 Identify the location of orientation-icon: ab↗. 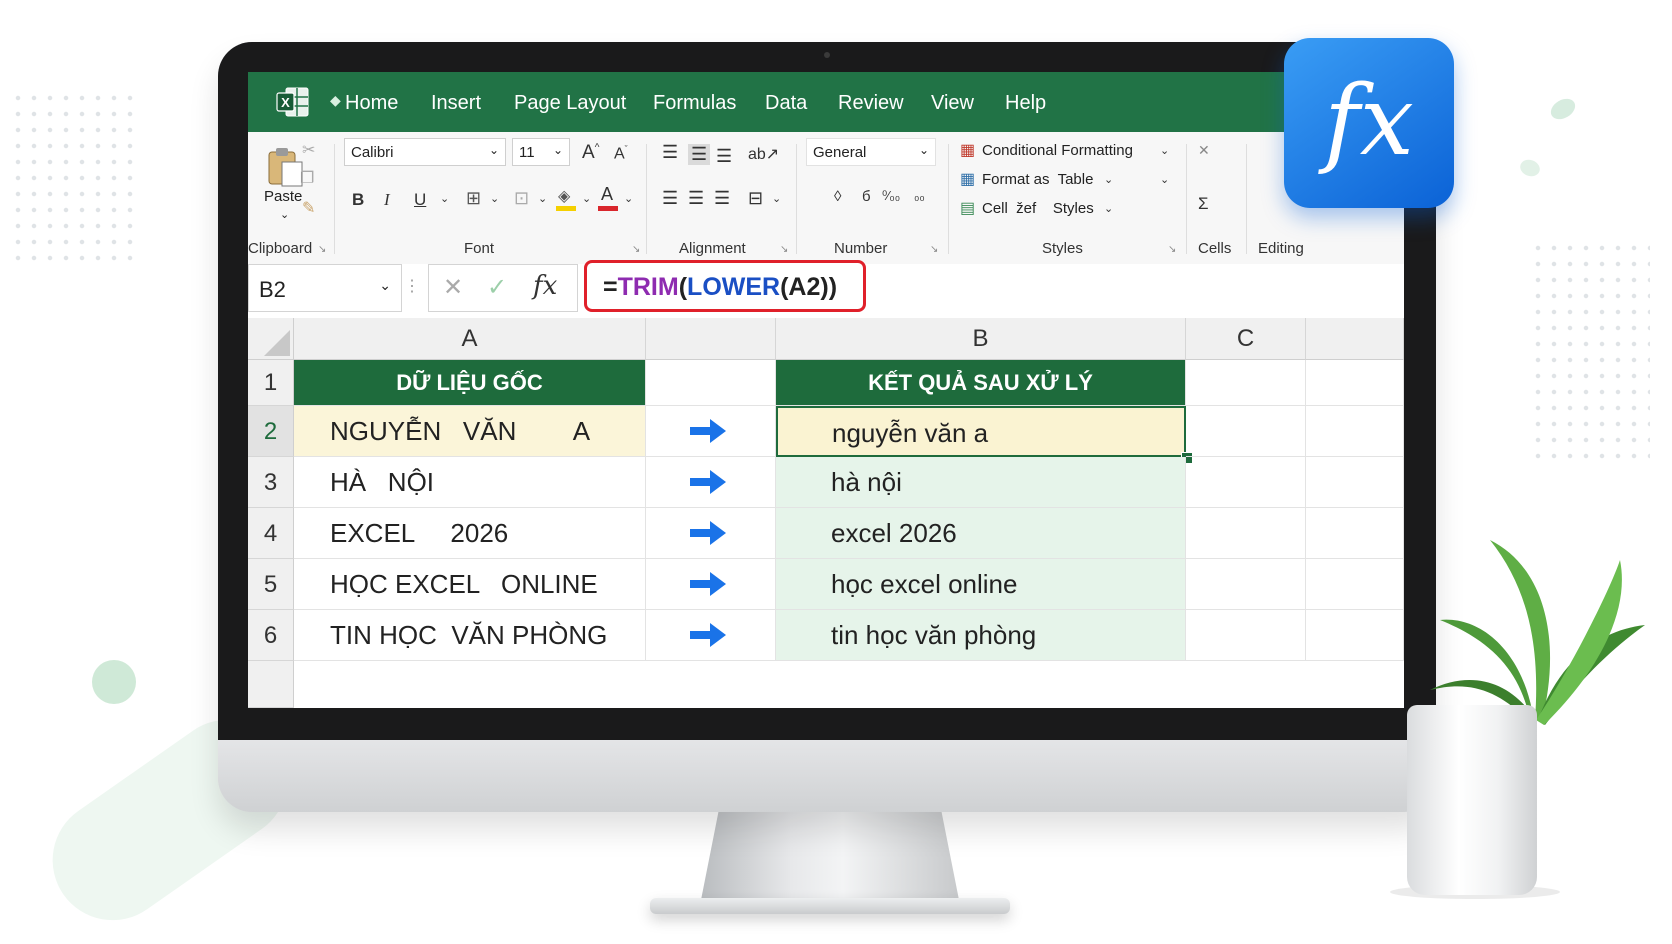
(763, 154).